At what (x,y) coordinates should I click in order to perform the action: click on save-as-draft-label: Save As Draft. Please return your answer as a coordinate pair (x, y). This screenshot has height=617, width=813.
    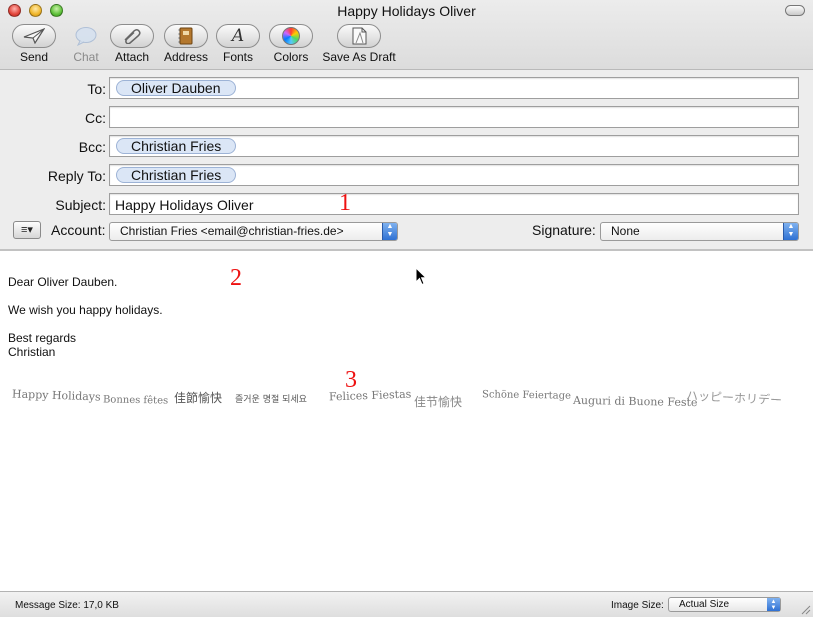
    Looking at the image, I should click on (359, 57).